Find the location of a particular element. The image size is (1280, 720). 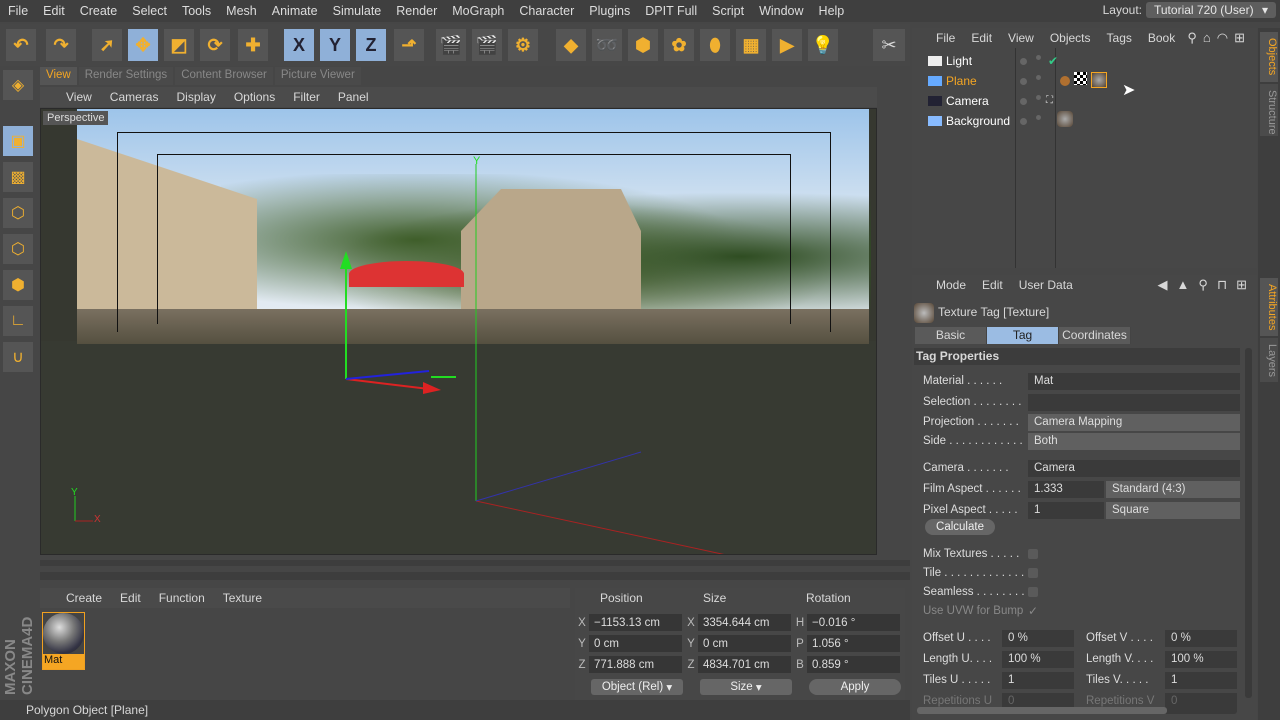

object-menu-edit: Edit is located at coordinates (981, 38).